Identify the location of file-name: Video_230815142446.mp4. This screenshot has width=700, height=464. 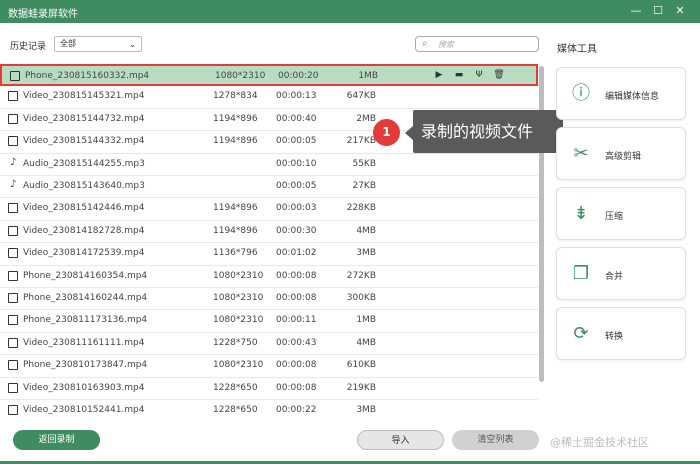
(84, 208).